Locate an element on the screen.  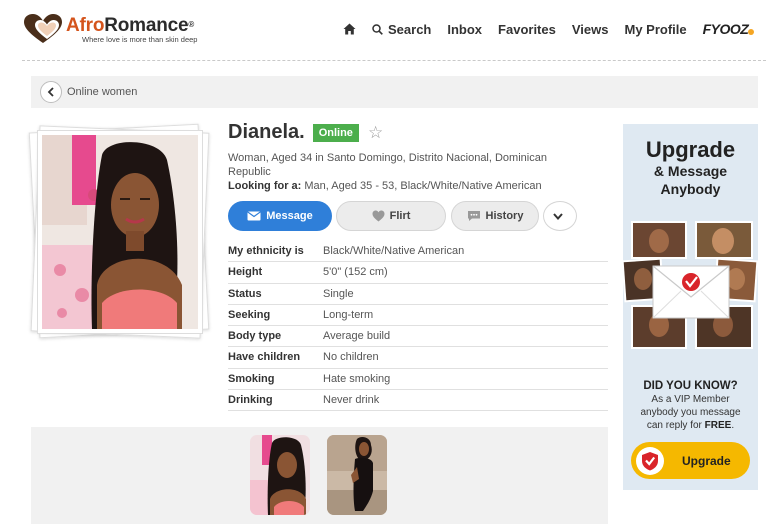
chevron-left-icon is located at coordinates (50, 92).